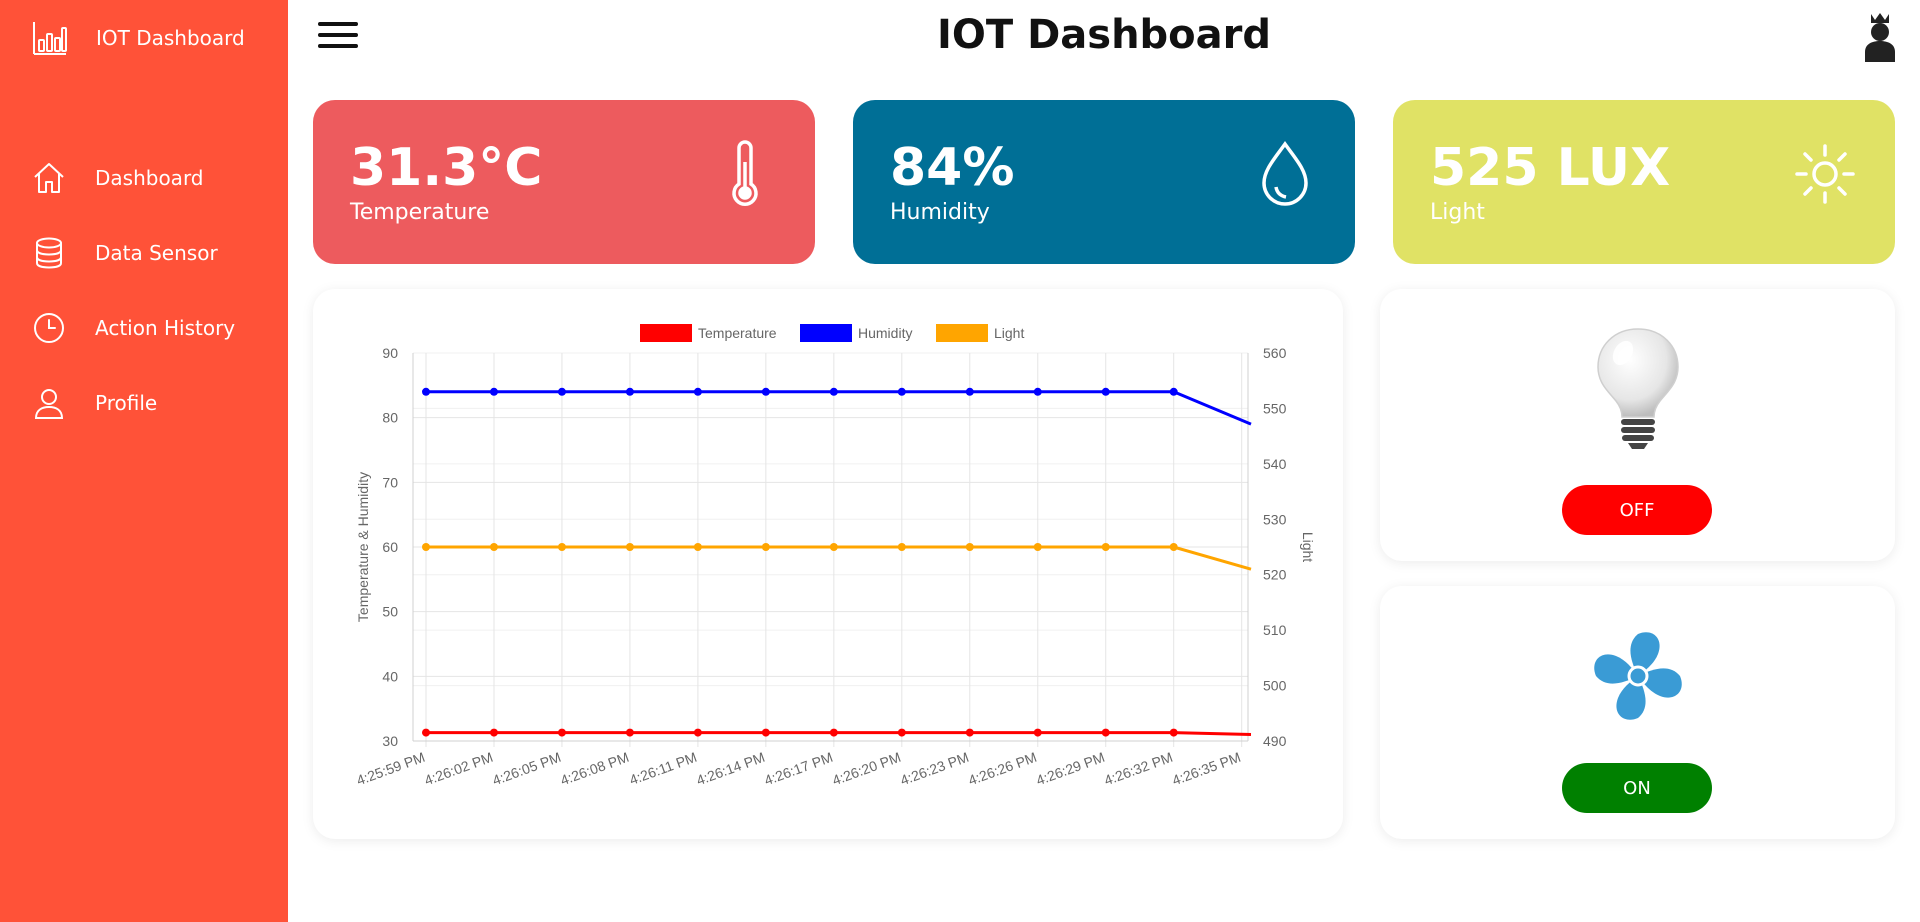 The width and height of the screenshot is (1920, 922). Describe the element at coordinates (1275, 630) in the screenshot. I see `y2-tick-label: 510` at that location.